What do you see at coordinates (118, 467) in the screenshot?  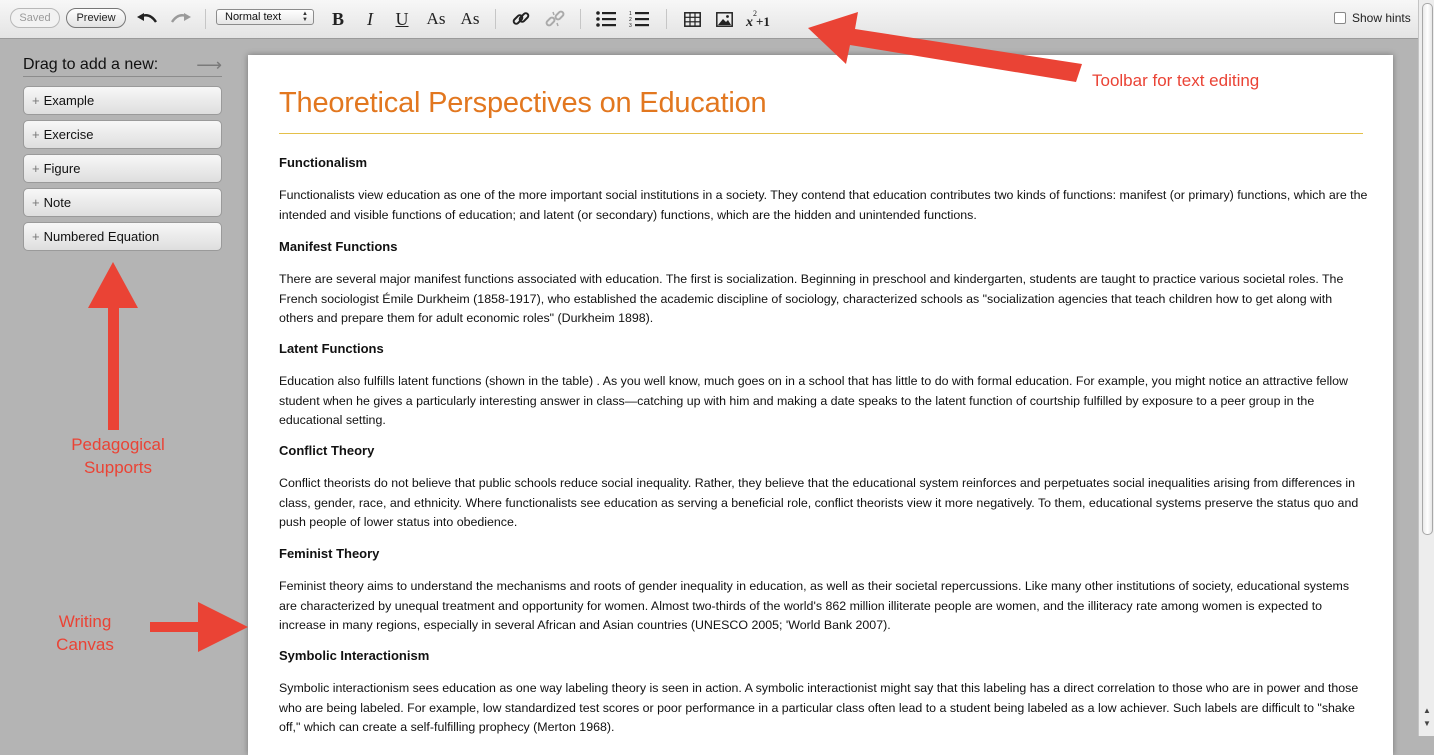 I see `pedagogical-annotation-line2: Supports` at bounding box center [118, 467].